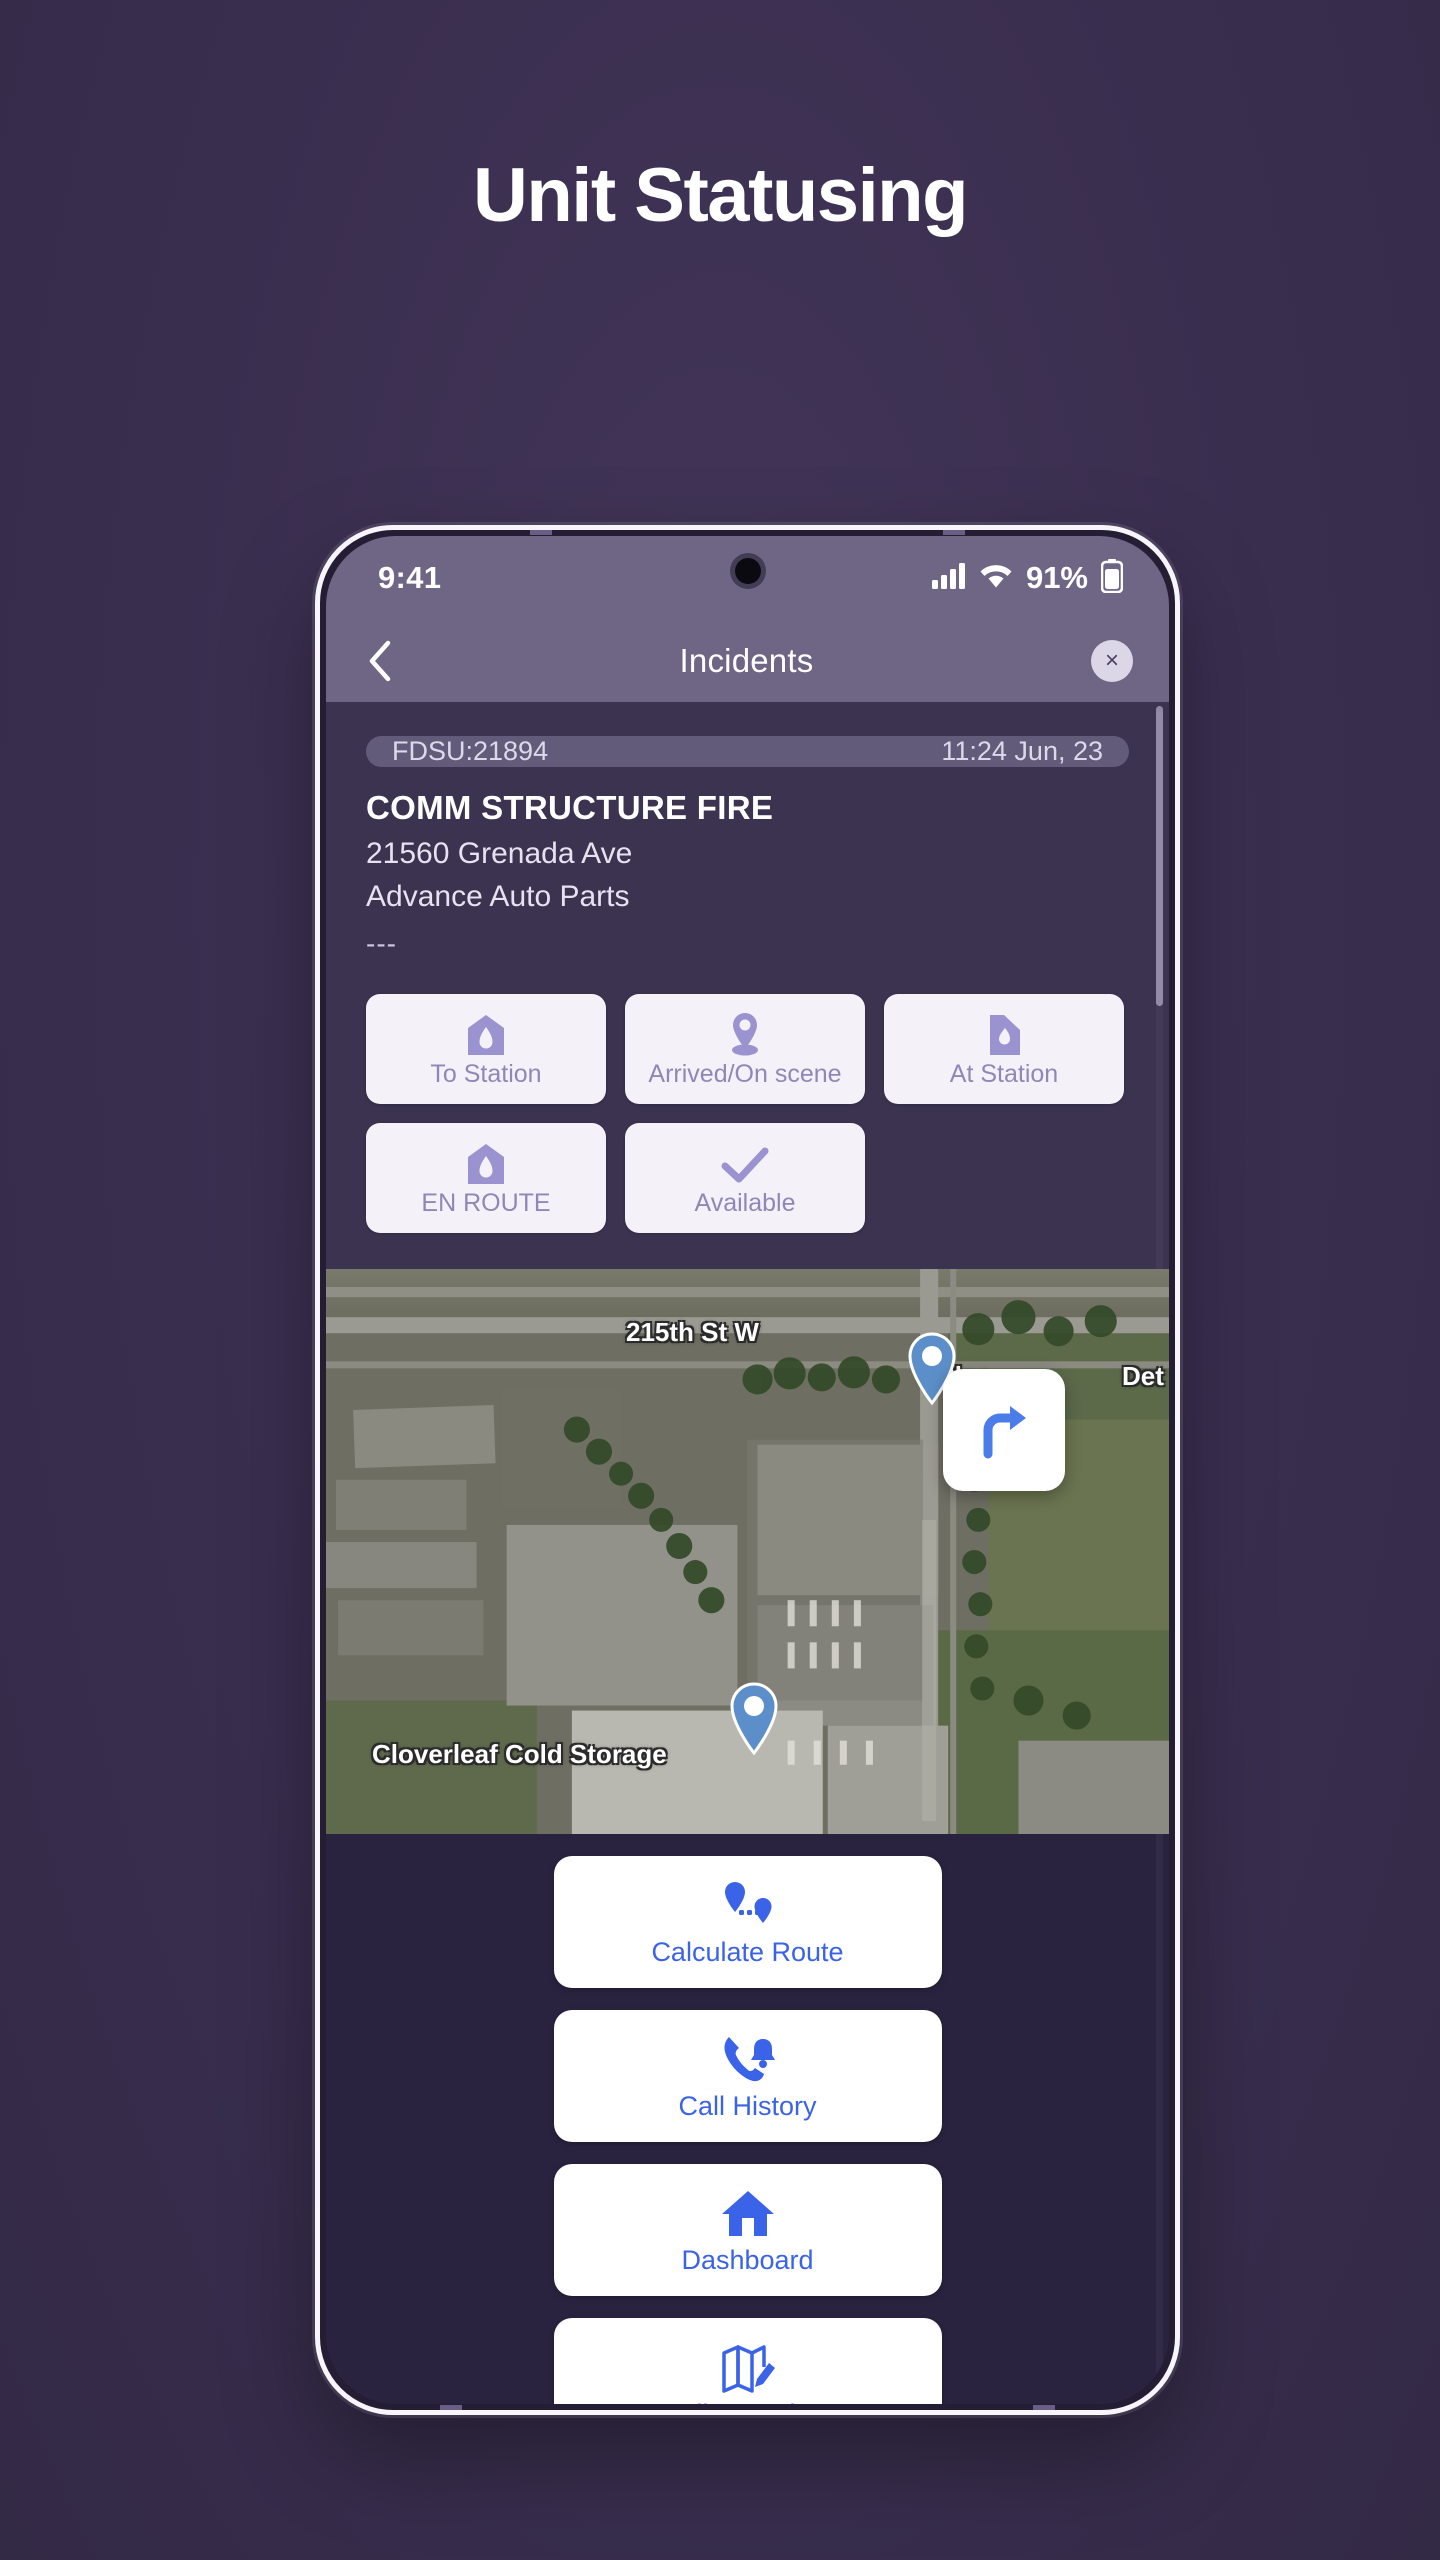  What do you see at coordinates (499, 853) in the screenshot?
I see `incident-address: 21560 Grenada Ave` at bounding box center [499, 853].